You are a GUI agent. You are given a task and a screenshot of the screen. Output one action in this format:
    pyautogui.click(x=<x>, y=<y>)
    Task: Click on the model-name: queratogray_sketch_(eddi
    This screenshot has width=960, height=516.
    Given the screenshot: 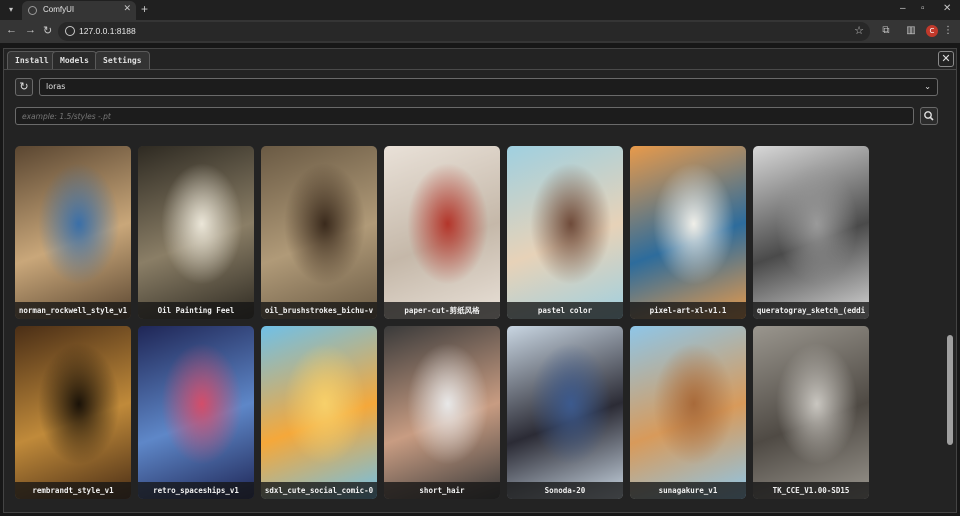 What is the action you would take?
    pyautogui.click(x=811, y=310)
    